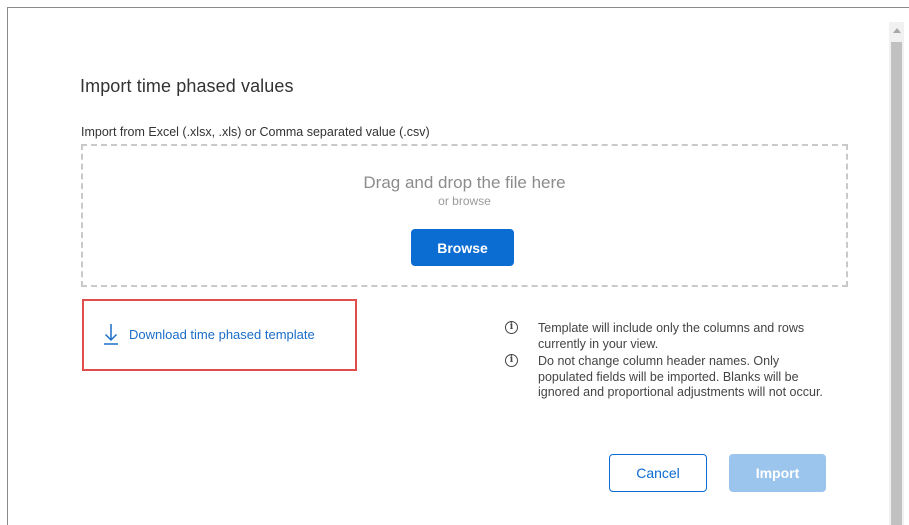 The image size is (909, 525). Describe the element at coordinates (658, 473) in the screenshot. I see `cancel-button: Cancel` at that location.